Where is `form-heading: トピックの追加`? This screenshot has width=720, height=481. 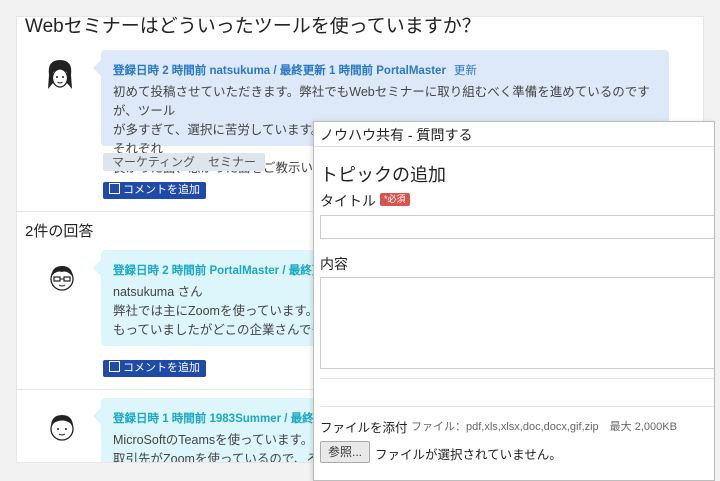
form-heading: トピックの追加 is located at coordinates (383, 175).